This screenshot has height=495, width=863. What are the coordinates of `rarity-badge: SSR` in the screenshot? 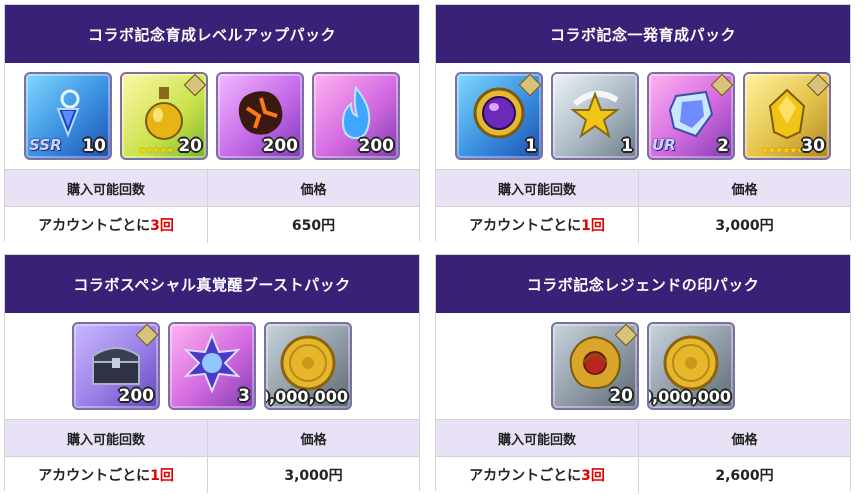 It's located at (45, 145).